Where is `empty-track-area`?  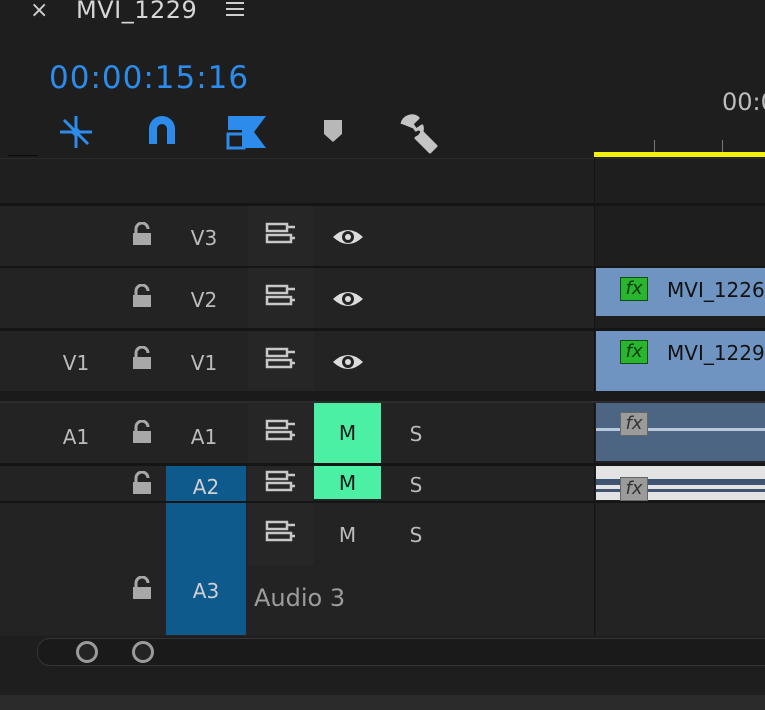 empty-track-area is located at coordinates (680, 569).